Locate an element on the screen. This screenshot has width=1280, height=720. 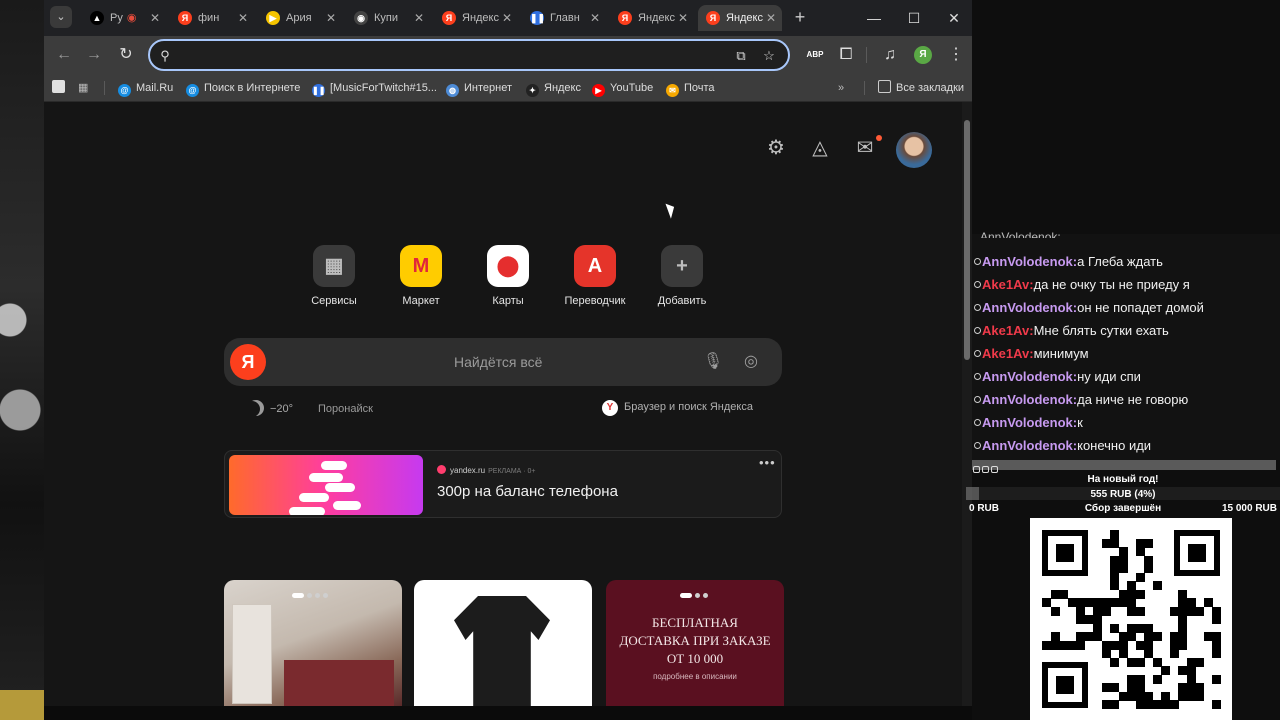
plus-icon: + is located at coordinates (682, 266).